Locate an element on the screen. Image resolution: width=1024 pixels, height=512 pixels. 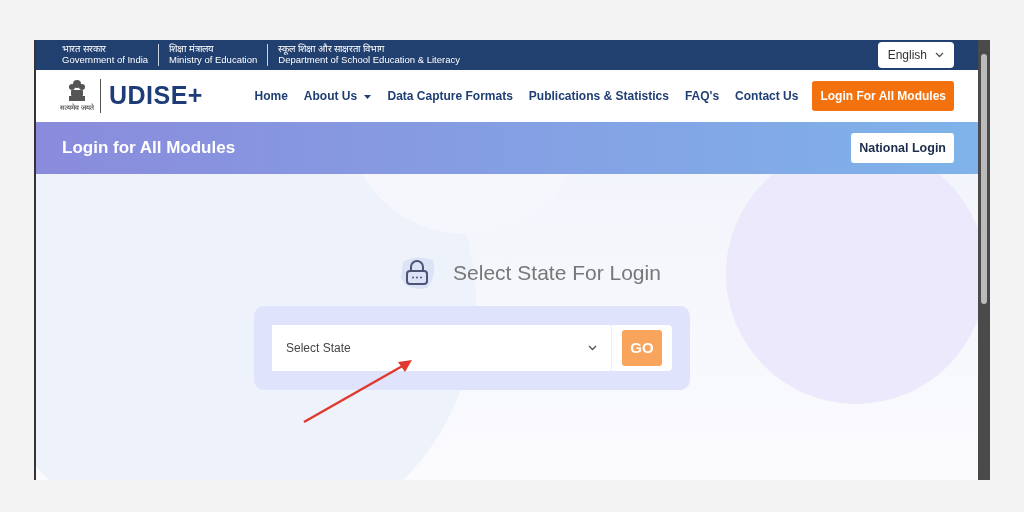
nav-link: FAQ's is located at coordinates (702, 96).